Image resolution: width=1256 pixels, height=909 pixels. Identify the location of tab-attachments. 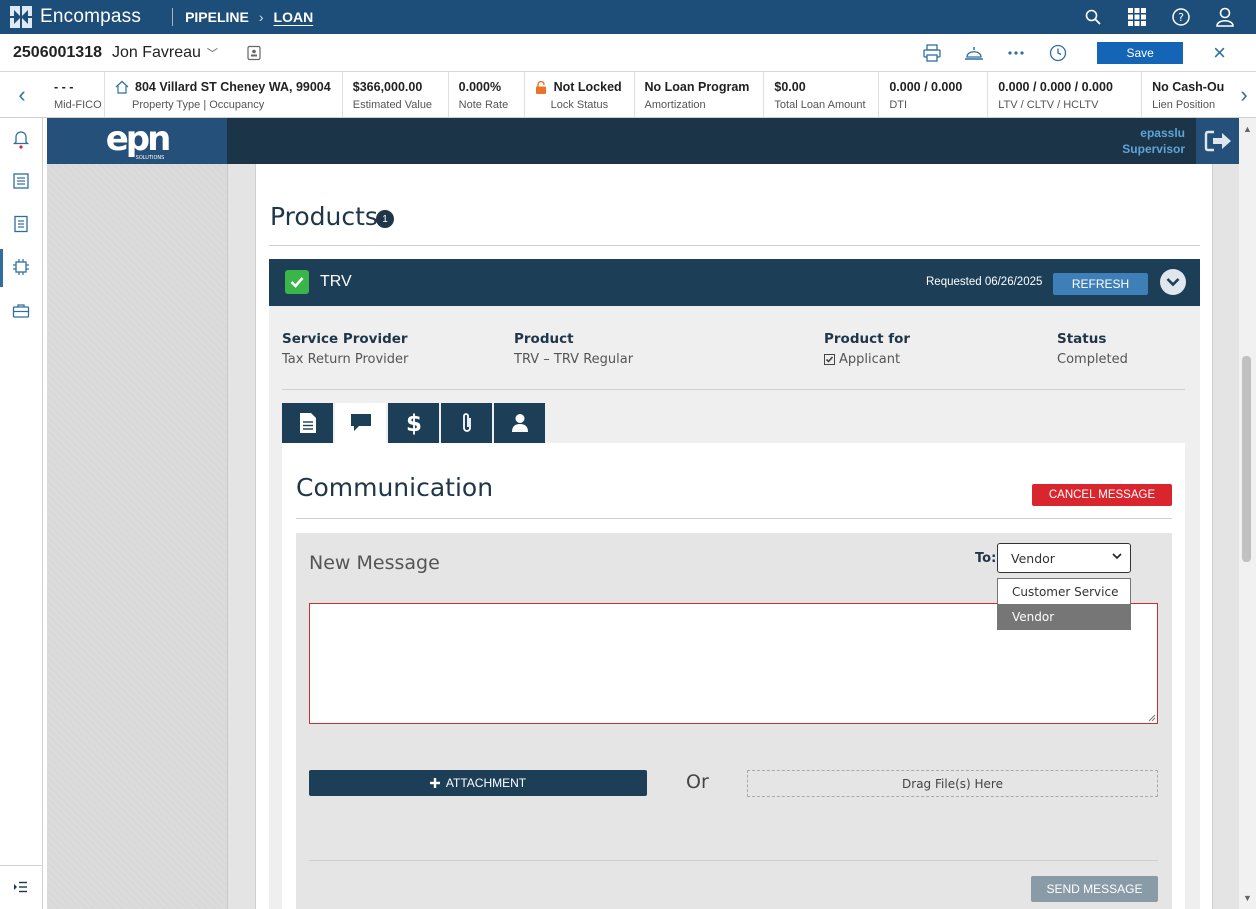
(466, 423).